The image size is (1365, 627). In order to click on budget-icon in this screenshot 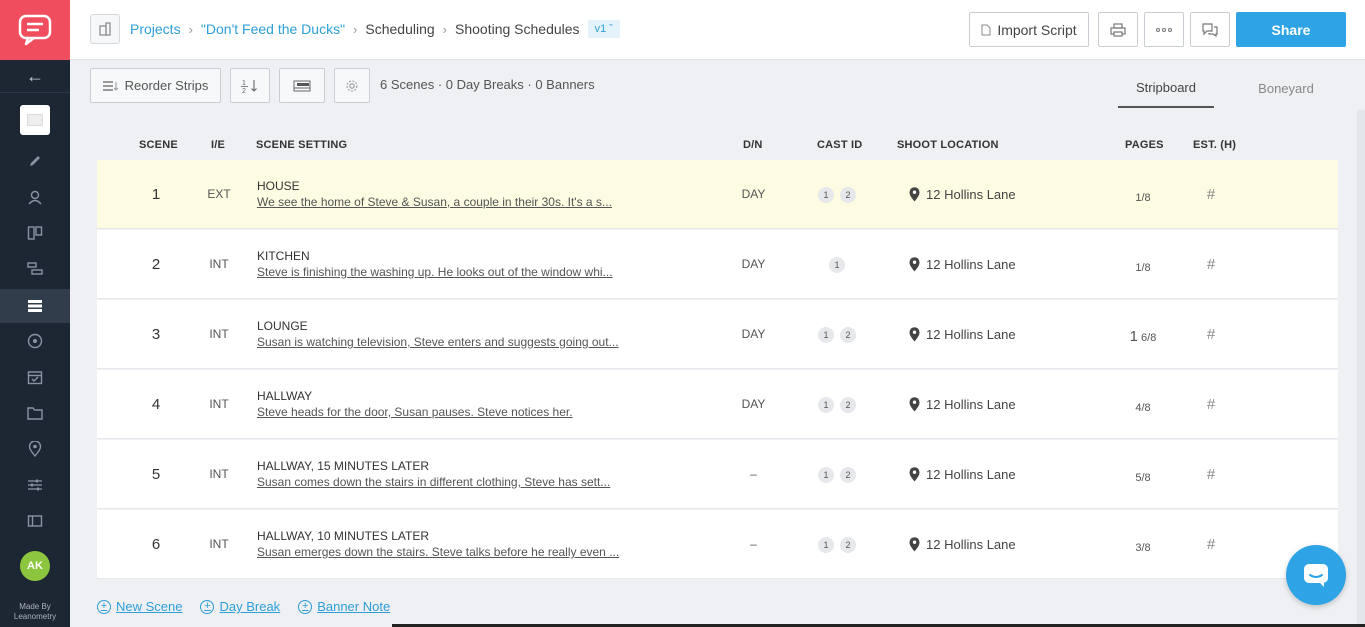, I will do `click(35, 521)`.